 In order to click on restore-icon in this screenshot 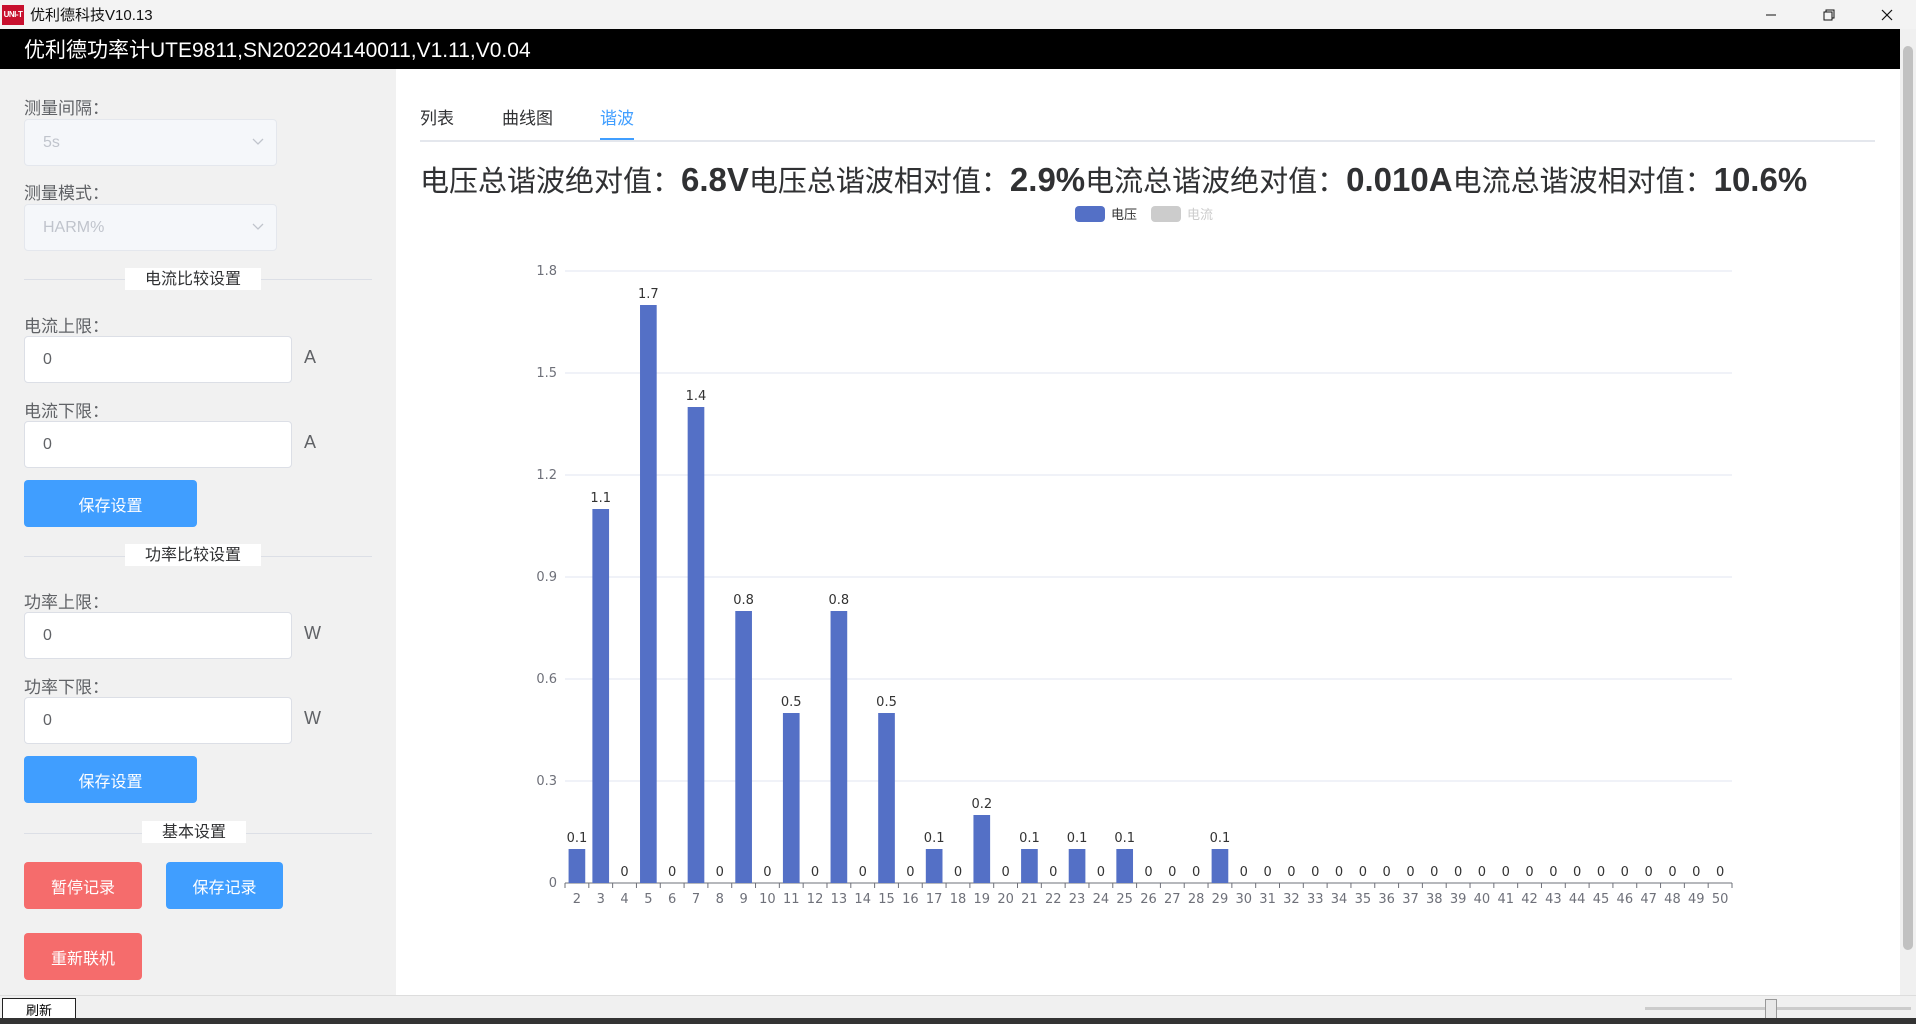, I will do `click(1829, 14)`.